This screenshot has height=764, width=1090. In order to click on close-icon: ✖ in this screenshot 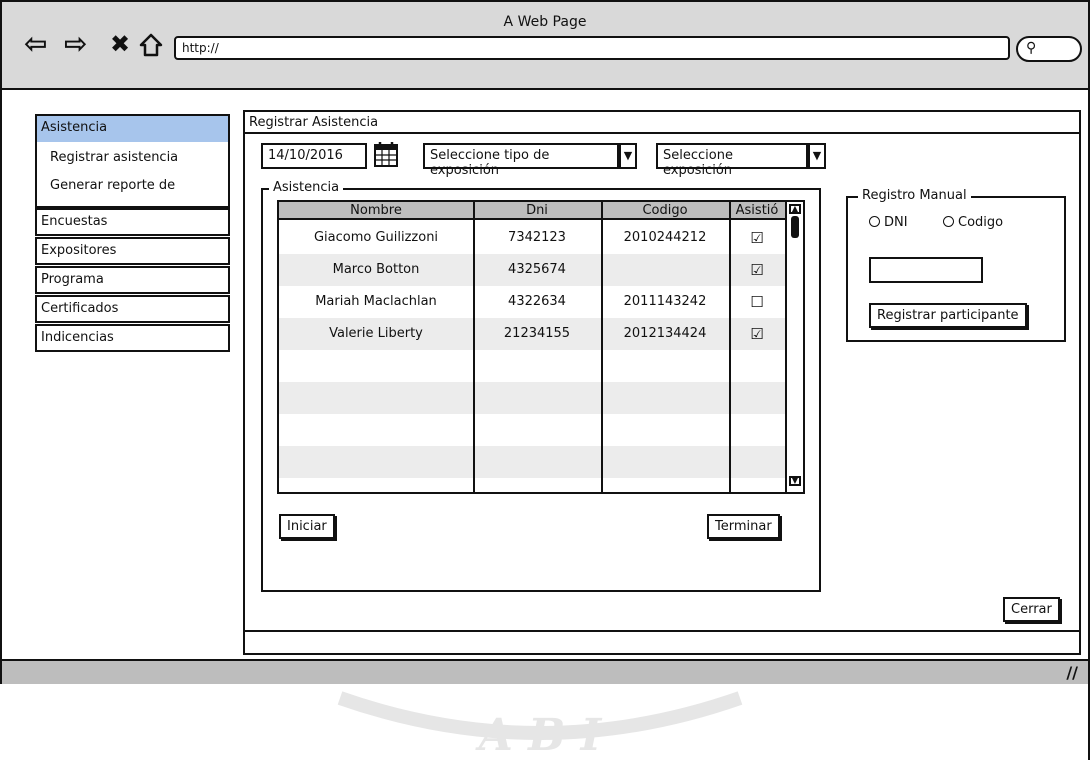, I will do `click(120, 44)`.